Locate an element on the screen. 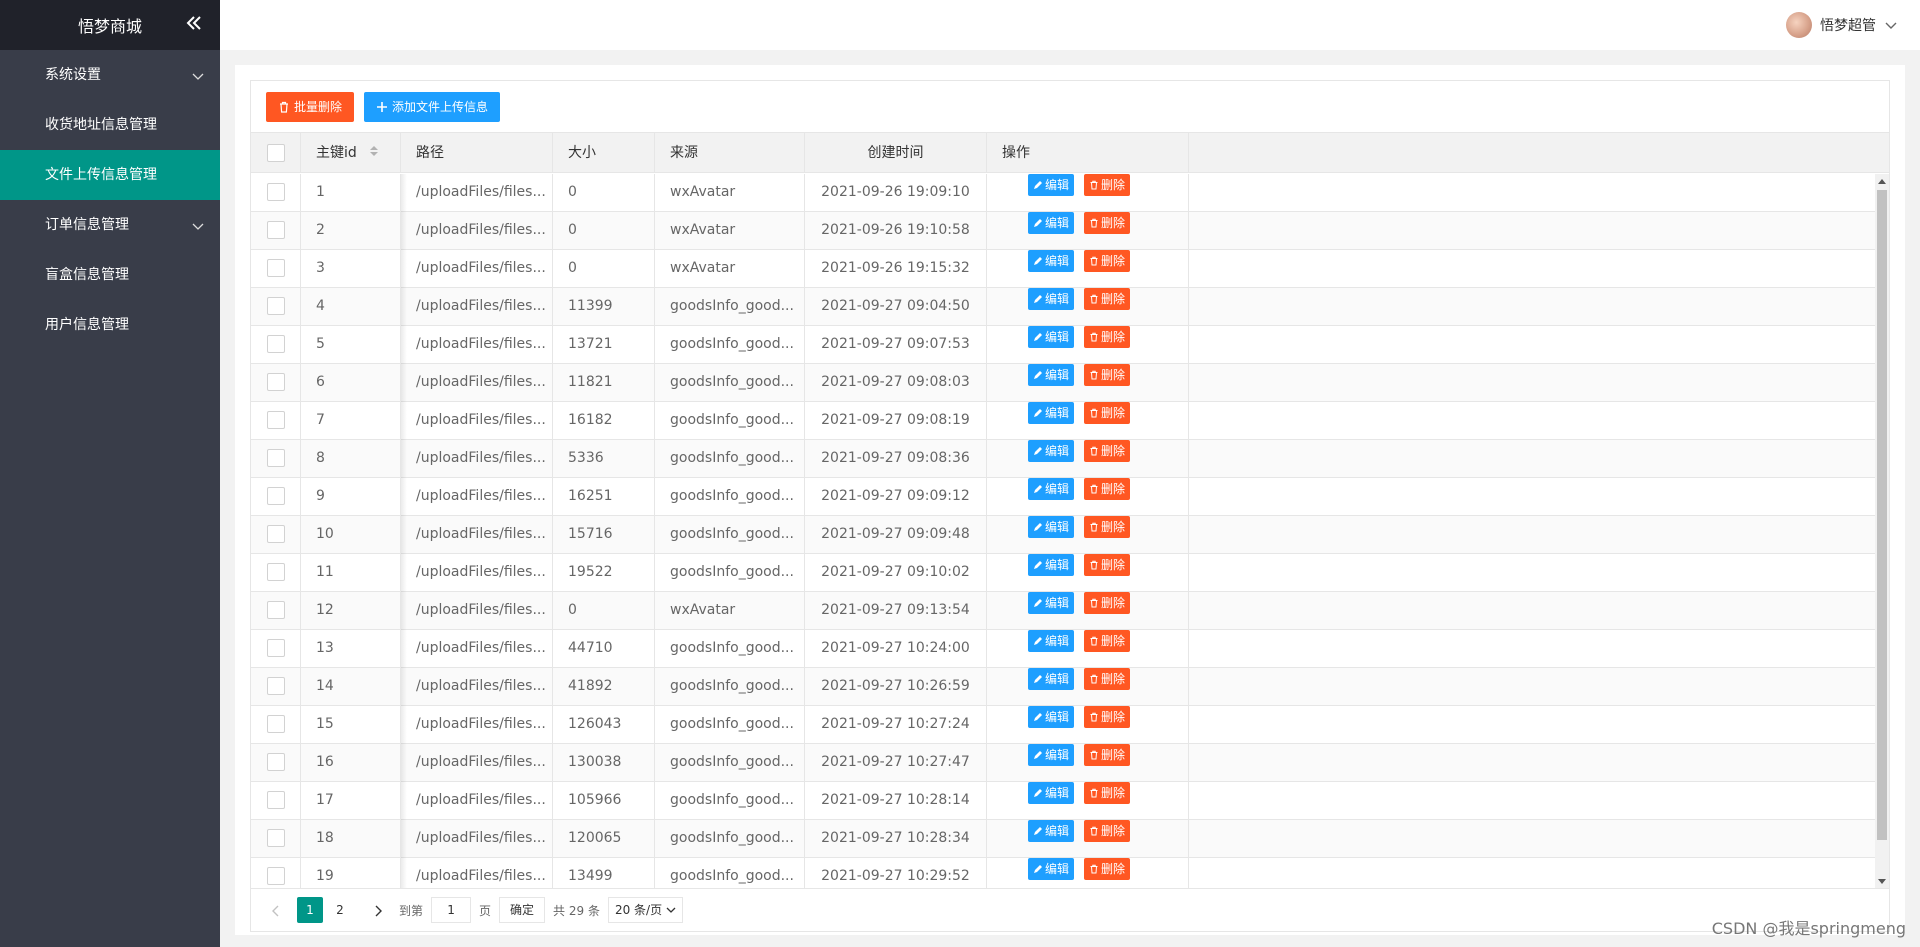 The width and height of the screenshot is (1920, 947). add-file-button: 添加文件上传信息 is located at coordinates (432, 106).